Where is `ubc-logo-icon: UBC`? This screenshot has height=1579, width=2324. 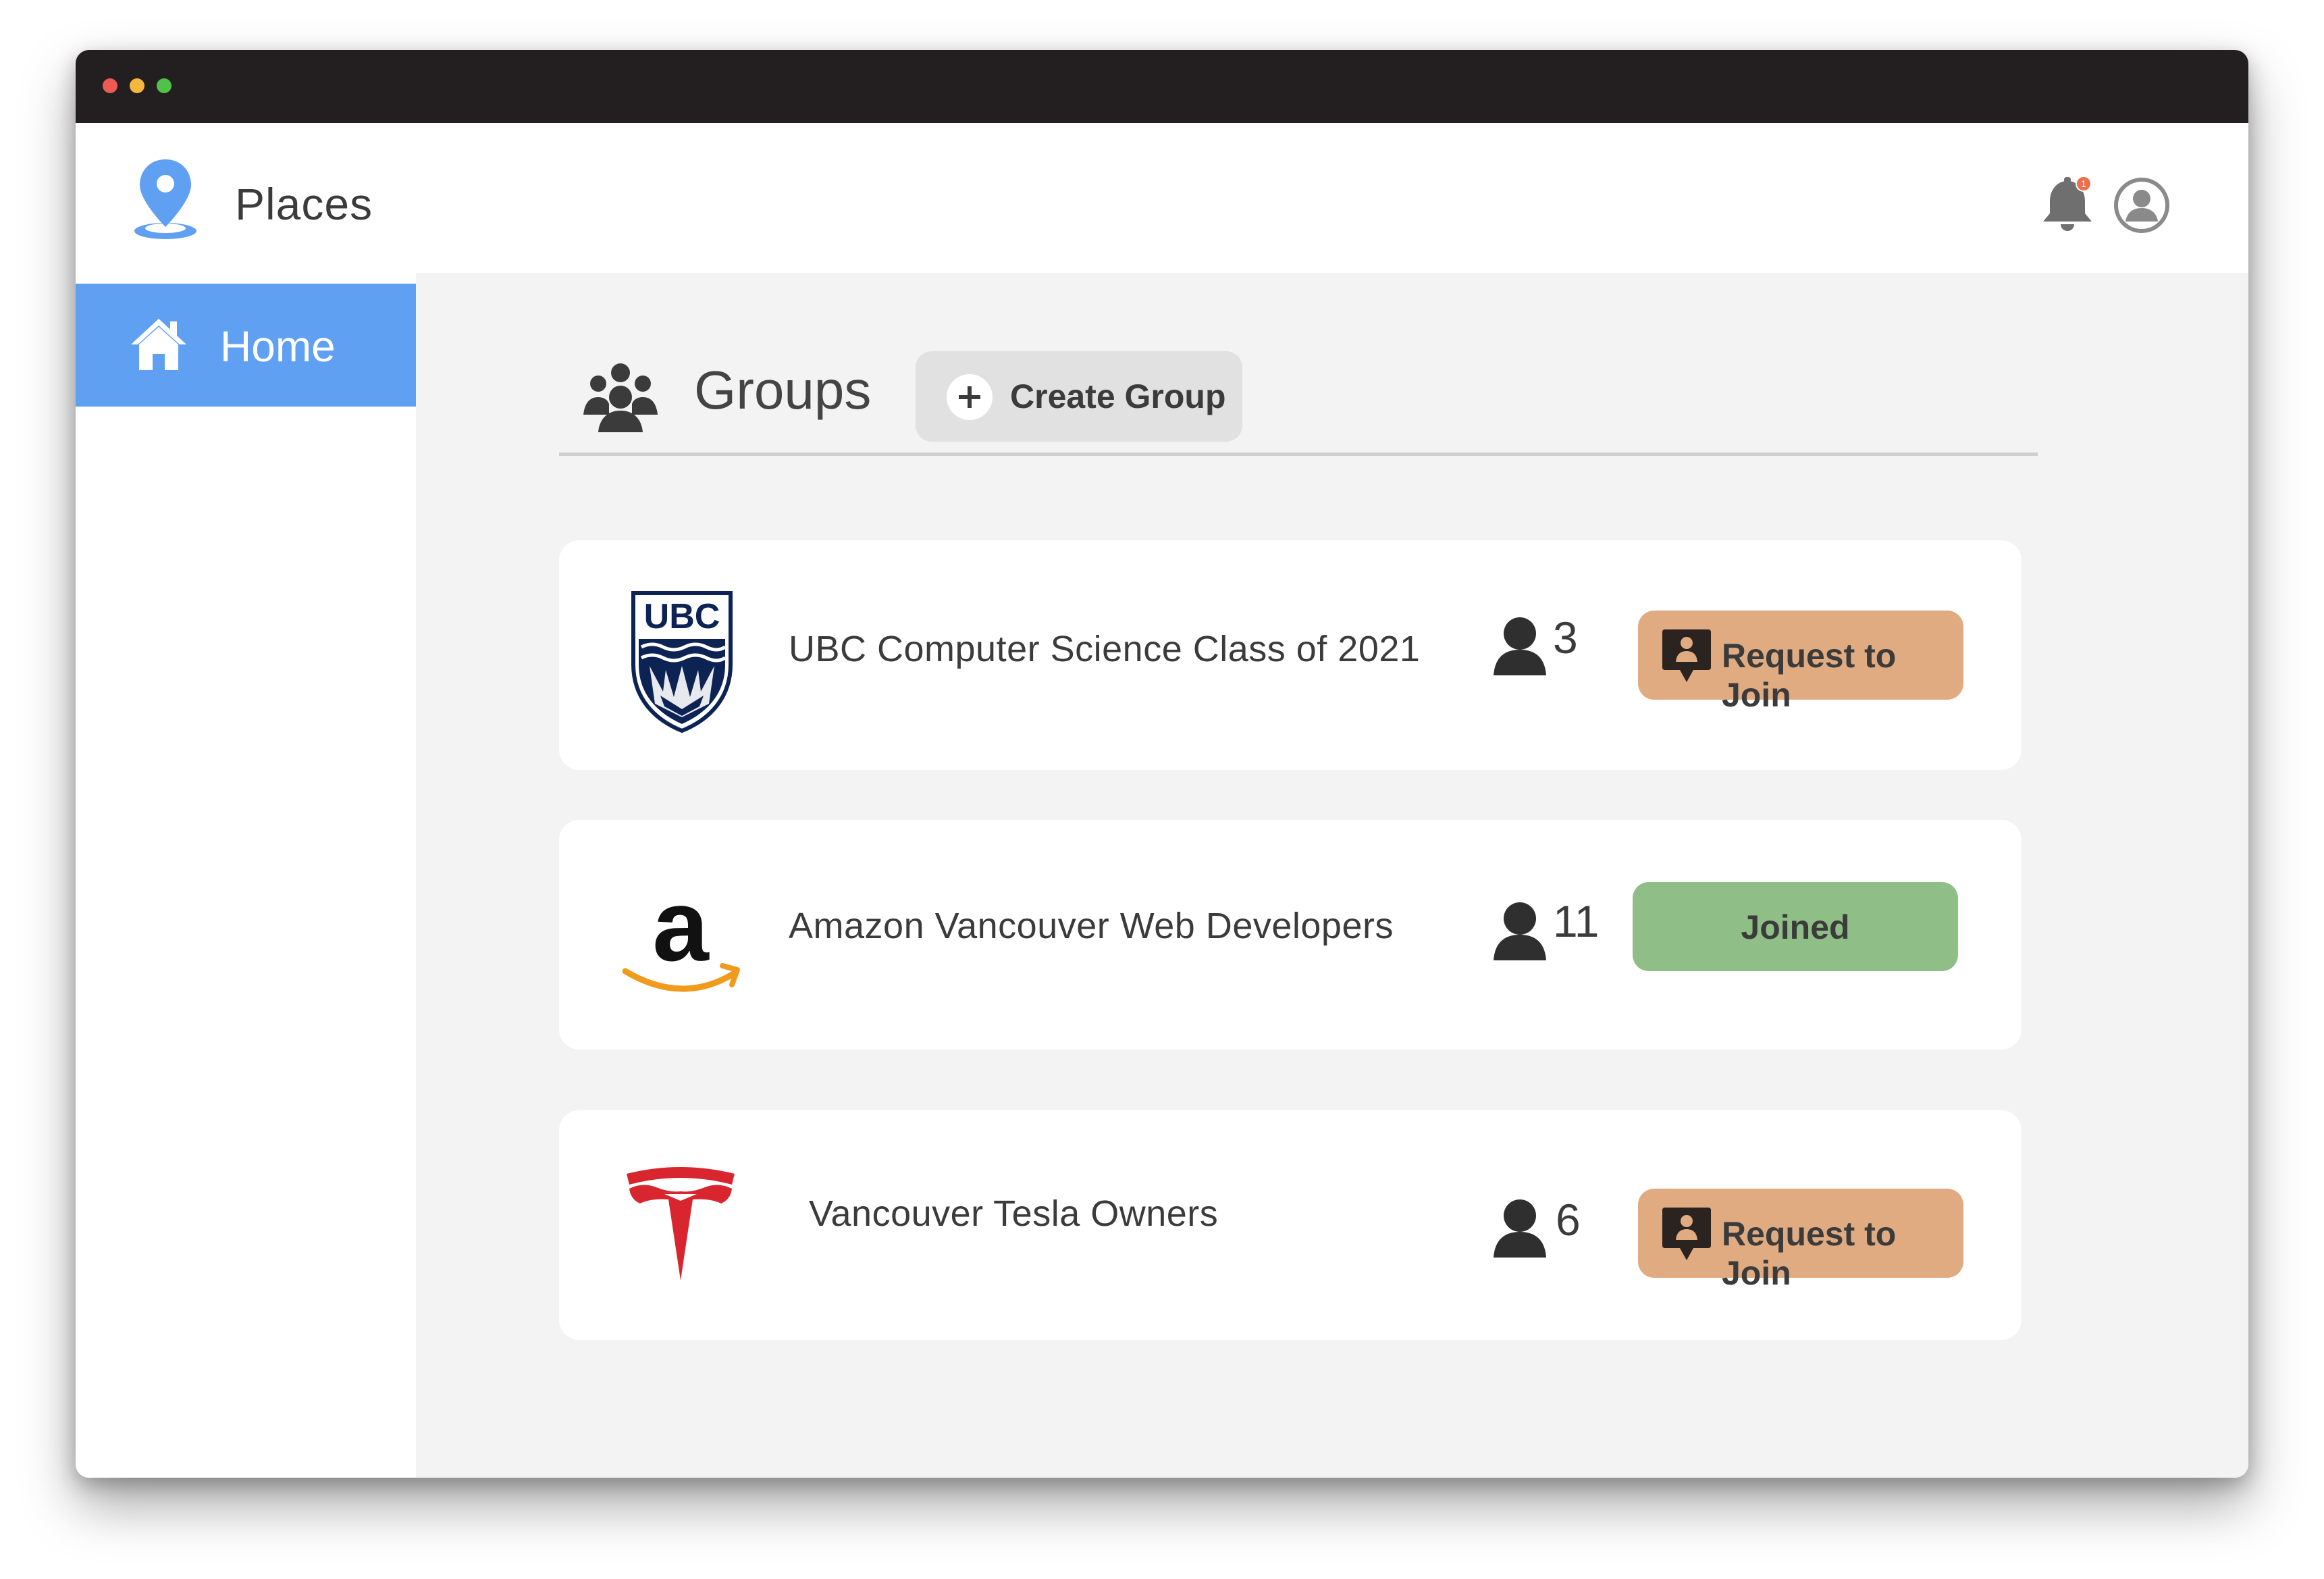 ubc-logo-icon: UBC is located at coordinates (682, 662).